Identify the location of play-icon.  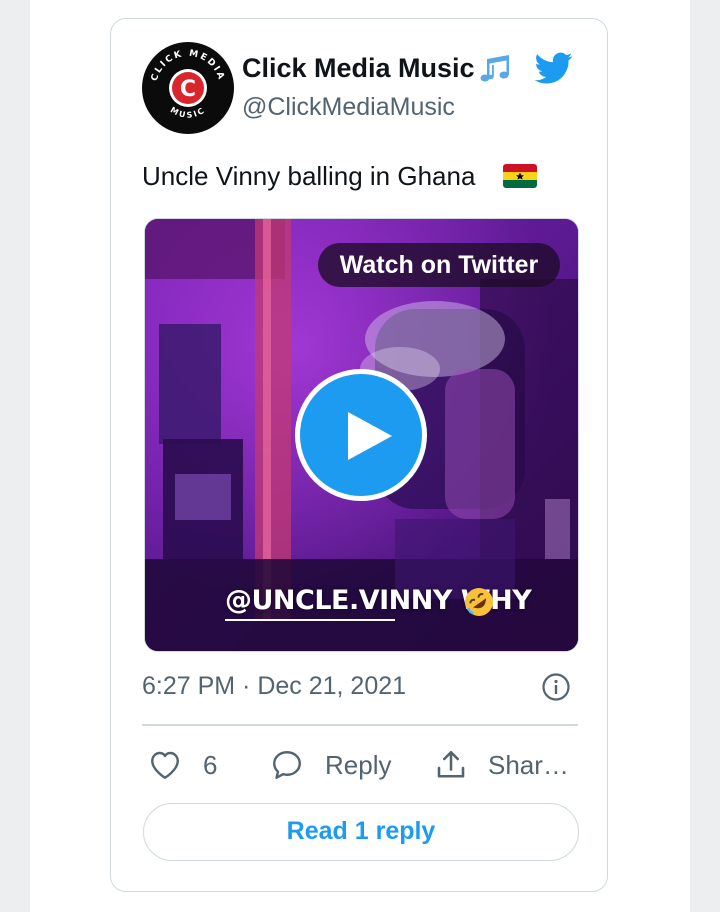
(370, 436).